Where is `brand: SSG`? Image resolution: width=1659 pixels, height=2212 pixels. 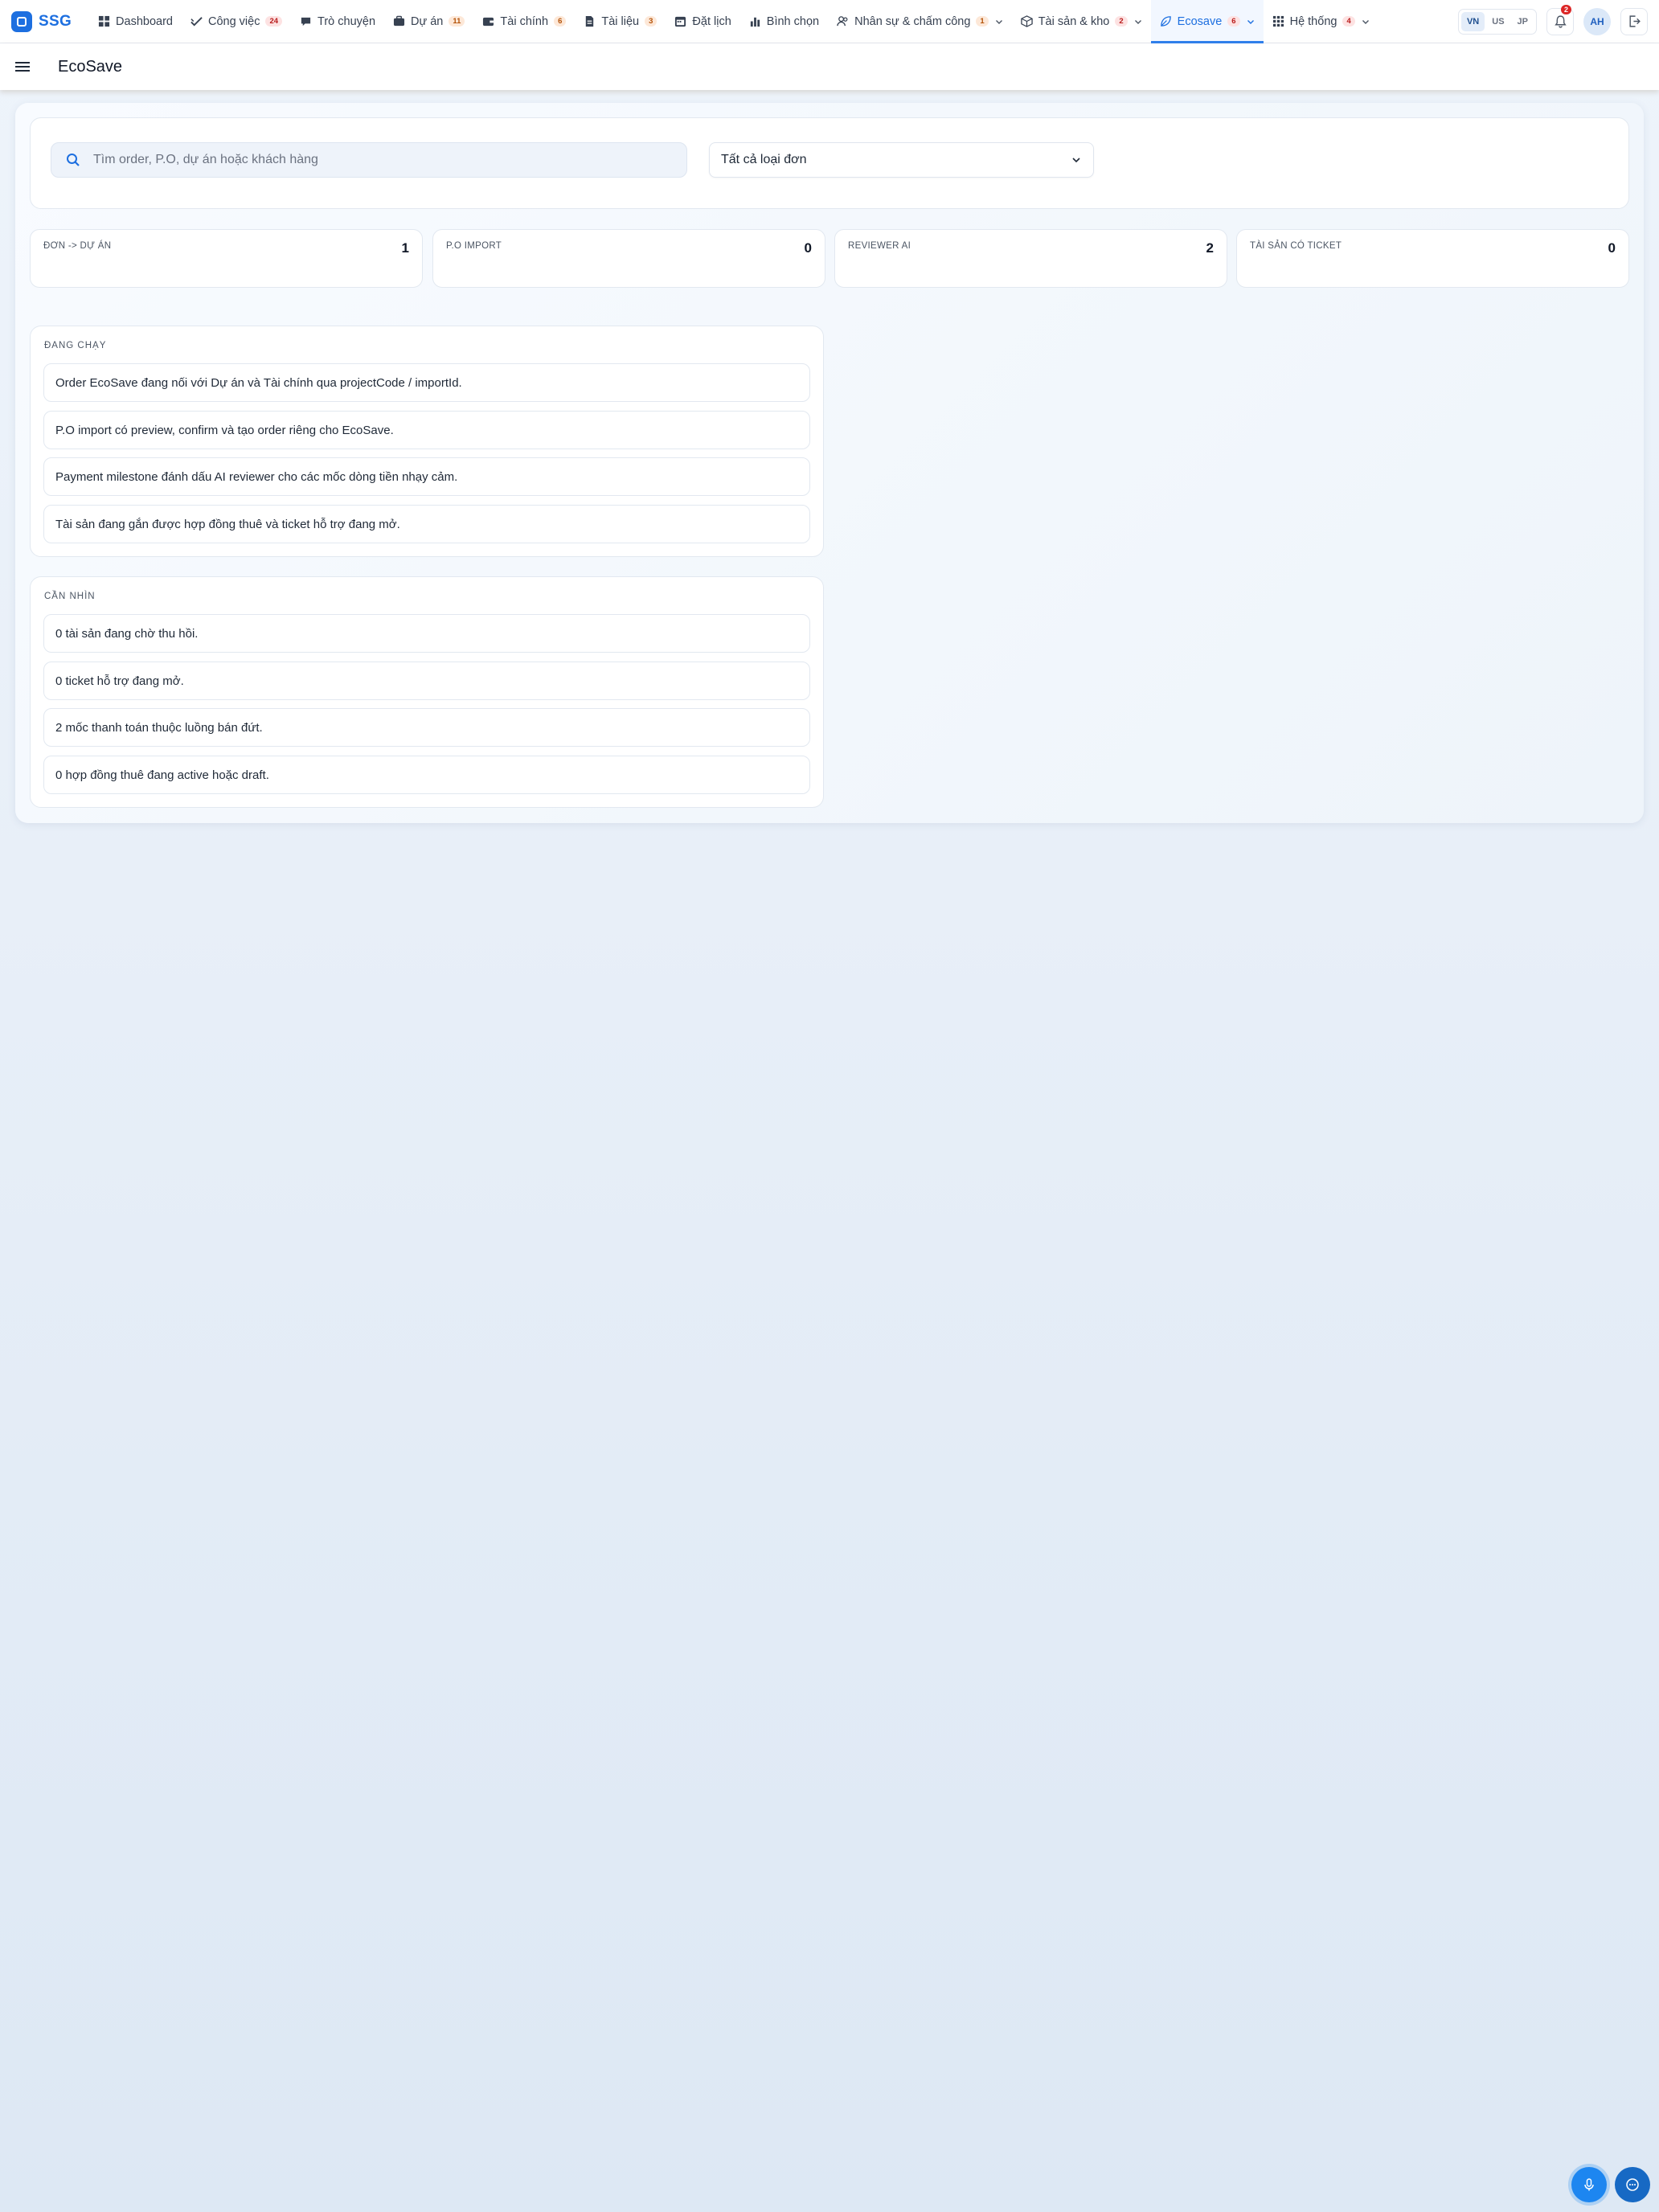 brand: SSG is located at coordinates (41, 21).